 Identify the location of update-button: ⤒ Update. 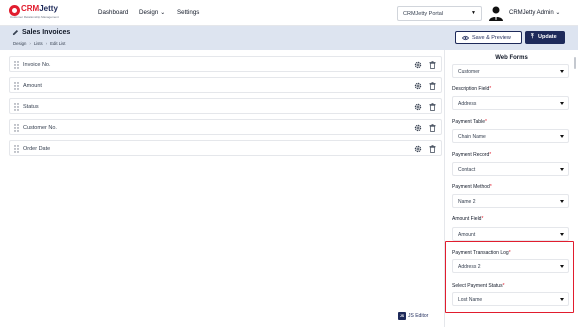
(545, 37).